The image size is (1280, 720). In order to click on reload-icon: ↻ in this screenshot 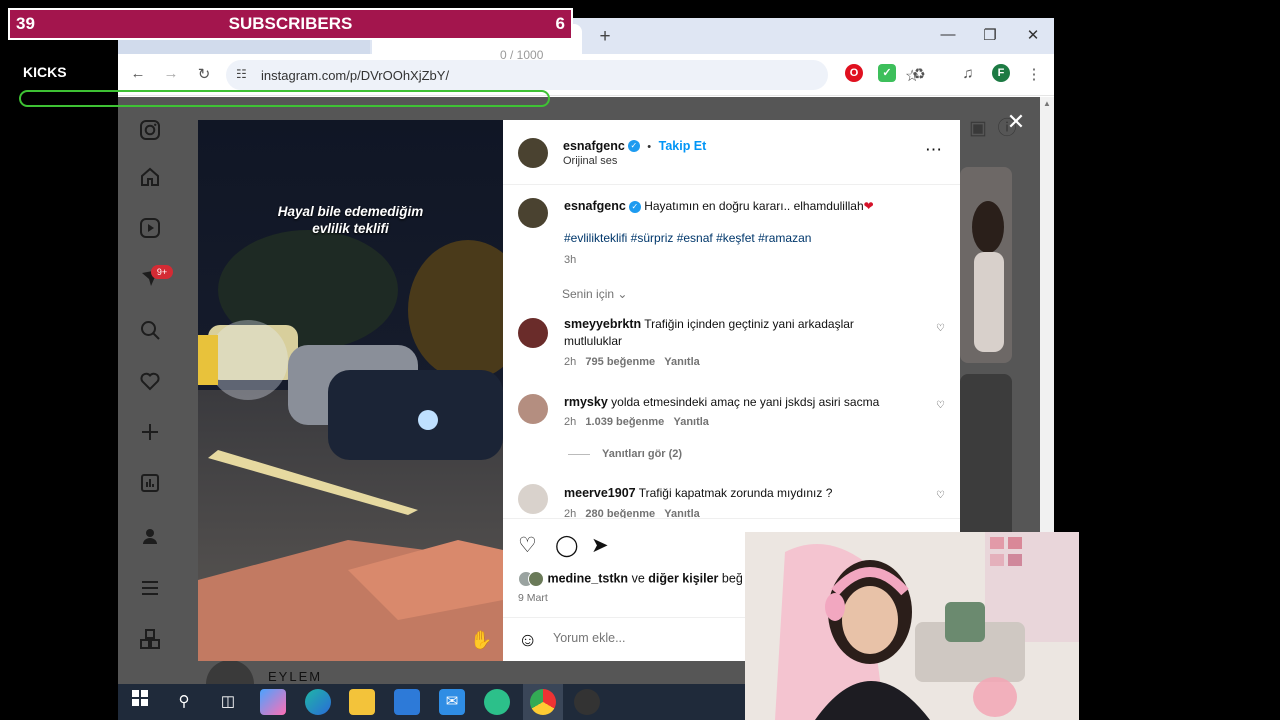, I will do `click(204, 74)`.